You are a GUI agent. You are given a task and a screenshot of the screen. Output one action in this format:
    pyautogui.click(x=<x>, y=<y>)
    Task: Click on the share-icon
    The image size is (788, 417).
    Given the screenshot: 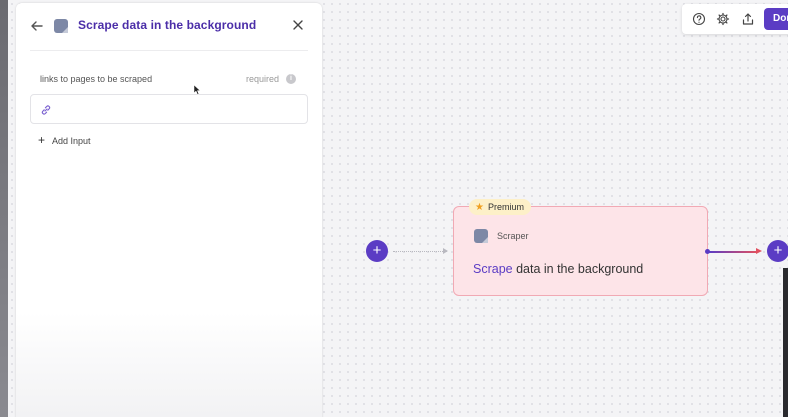 What is the action you would take?
    pyautogui.click(x=748, y=19)
    